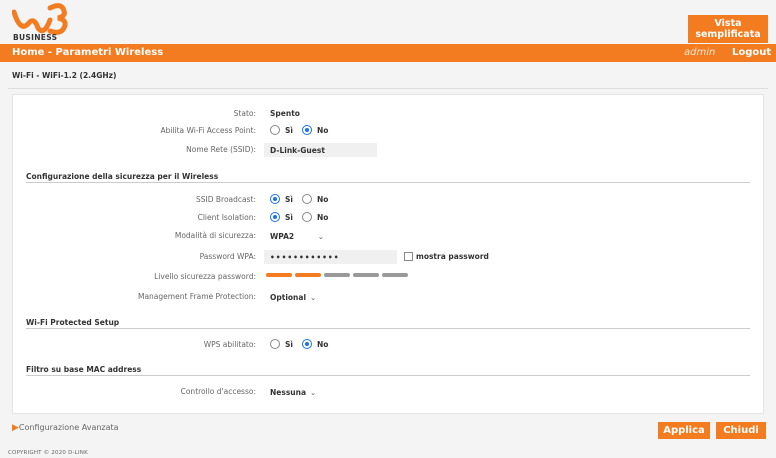 The height and width of the screenshot is (458, 776). What do you see at coordinates (226, 217) in the screenshot?
I see `client-isolation-label: Client Isolation:` at bounding box center [226, 217].